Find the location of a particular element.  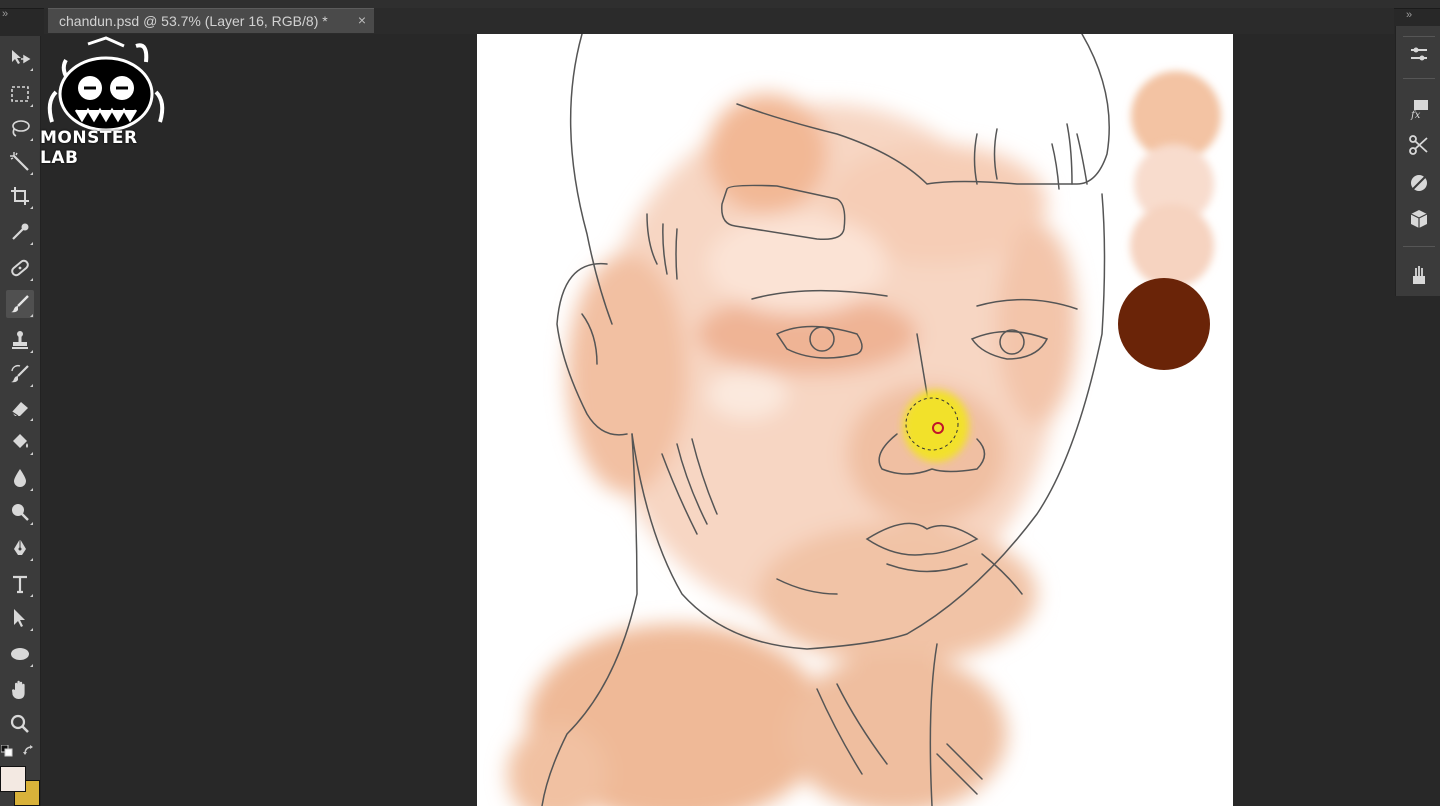

document-tab-title: chandun.psd @ 53.7% (Layer 16, RGB/8) * is located at coordinates (193, 21).